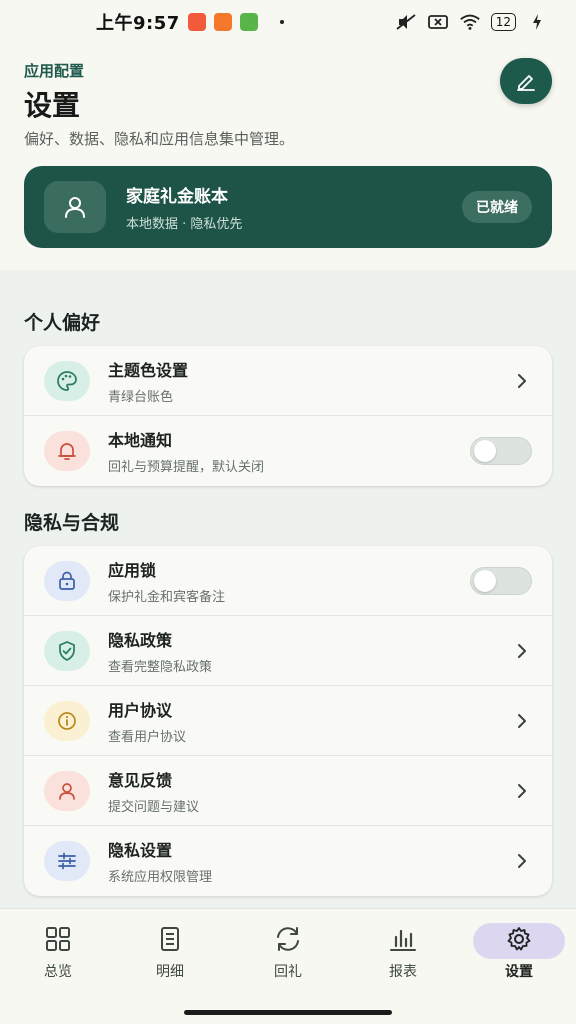 This screenshot has height=1024, width=576. I want to click on row-title: 主题色设置, so click(148, 370).